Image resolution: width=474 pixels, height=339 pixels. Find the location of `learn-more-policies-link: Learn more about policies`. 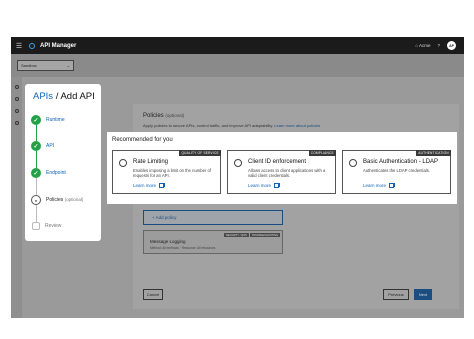

learn-more-policies-link: Learn more about policies is located at coordinates (297, 125).